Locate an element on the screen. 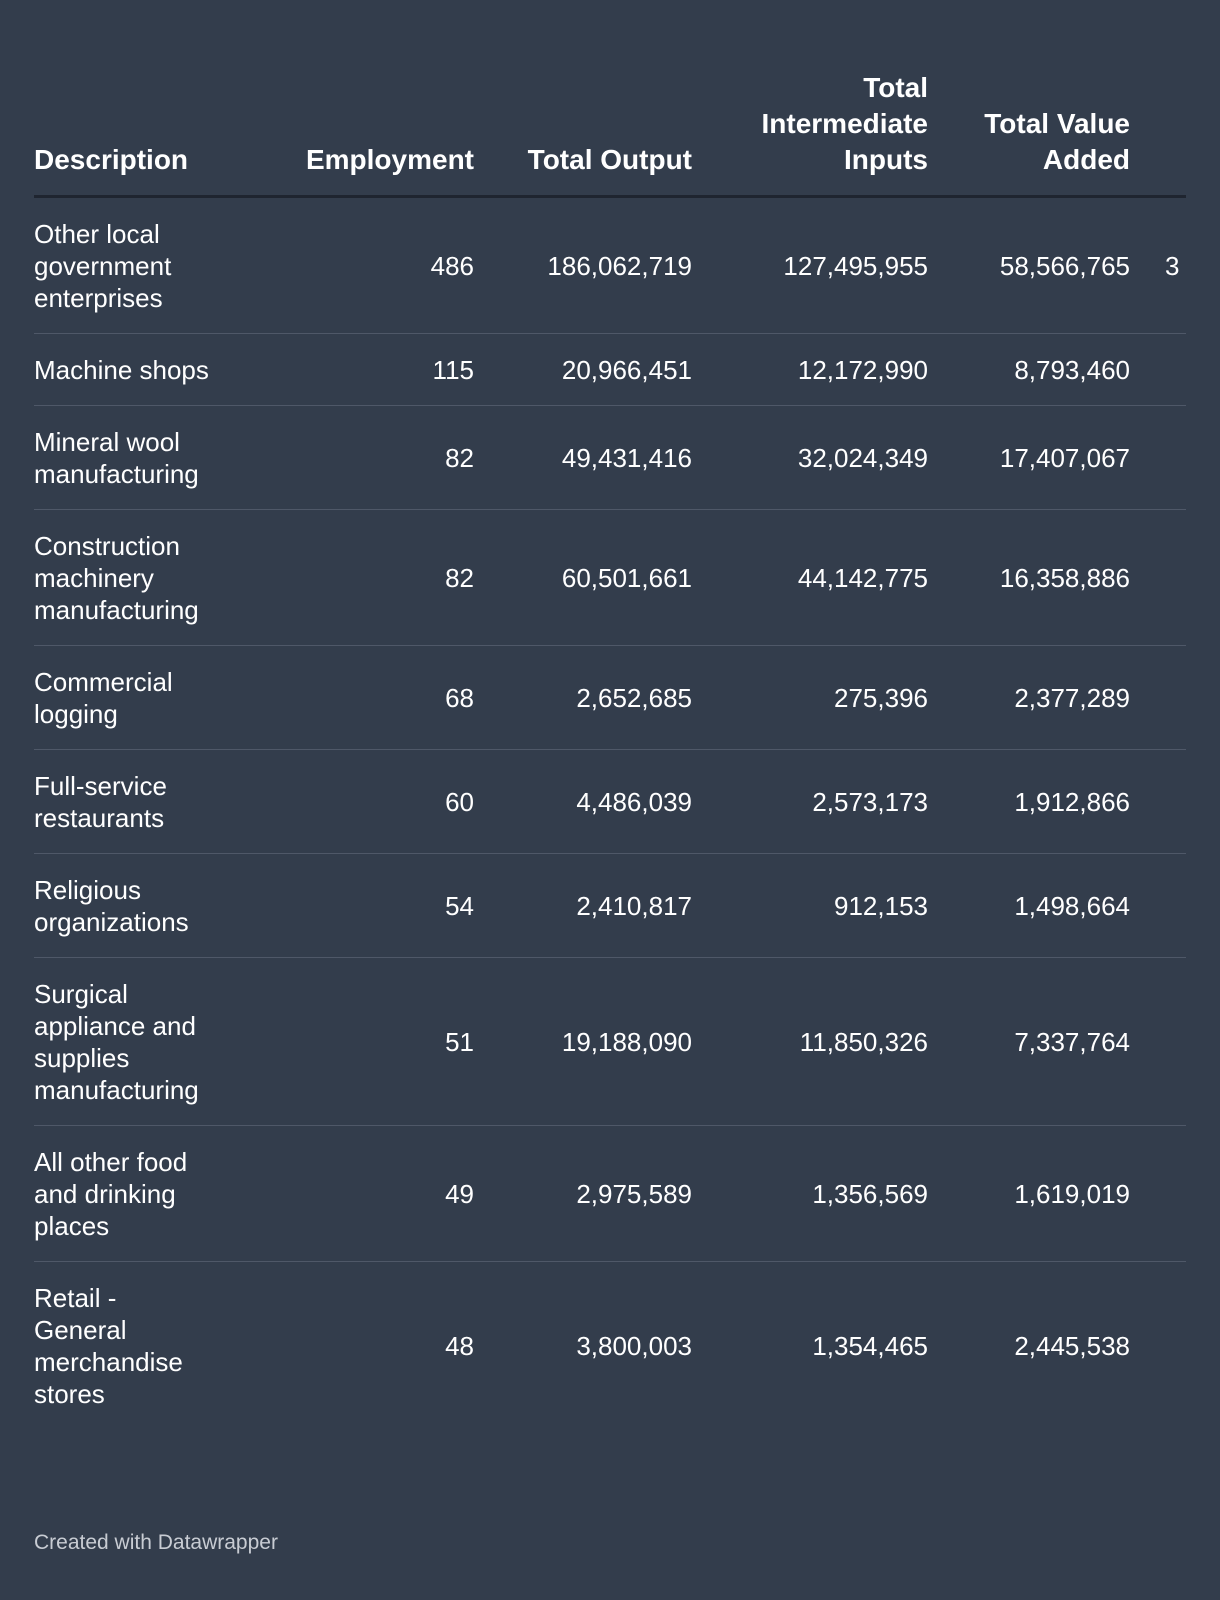 The width and height of the screenshot is (1220, 1600). column-header-clipped is located at coordinates (1158, 134).